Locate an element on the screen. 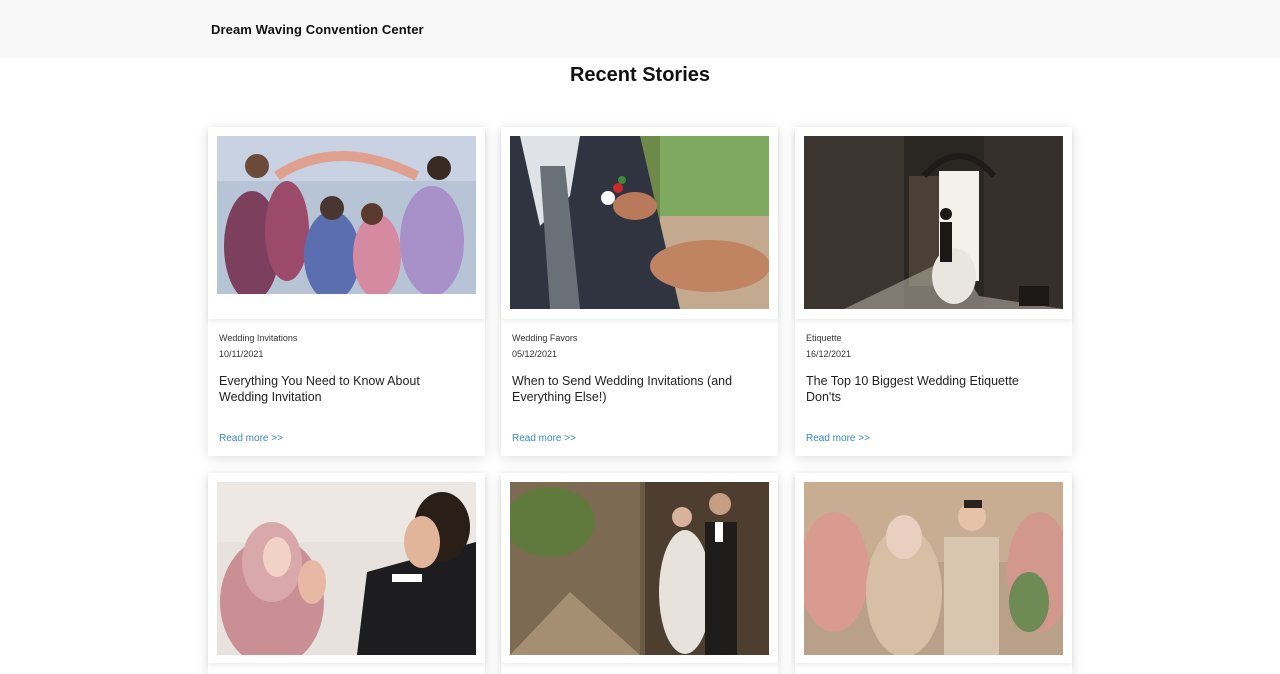 This screenshot has height=674, width=1280. story-category: Wedding Invitations is located at coordinates (258, 338).